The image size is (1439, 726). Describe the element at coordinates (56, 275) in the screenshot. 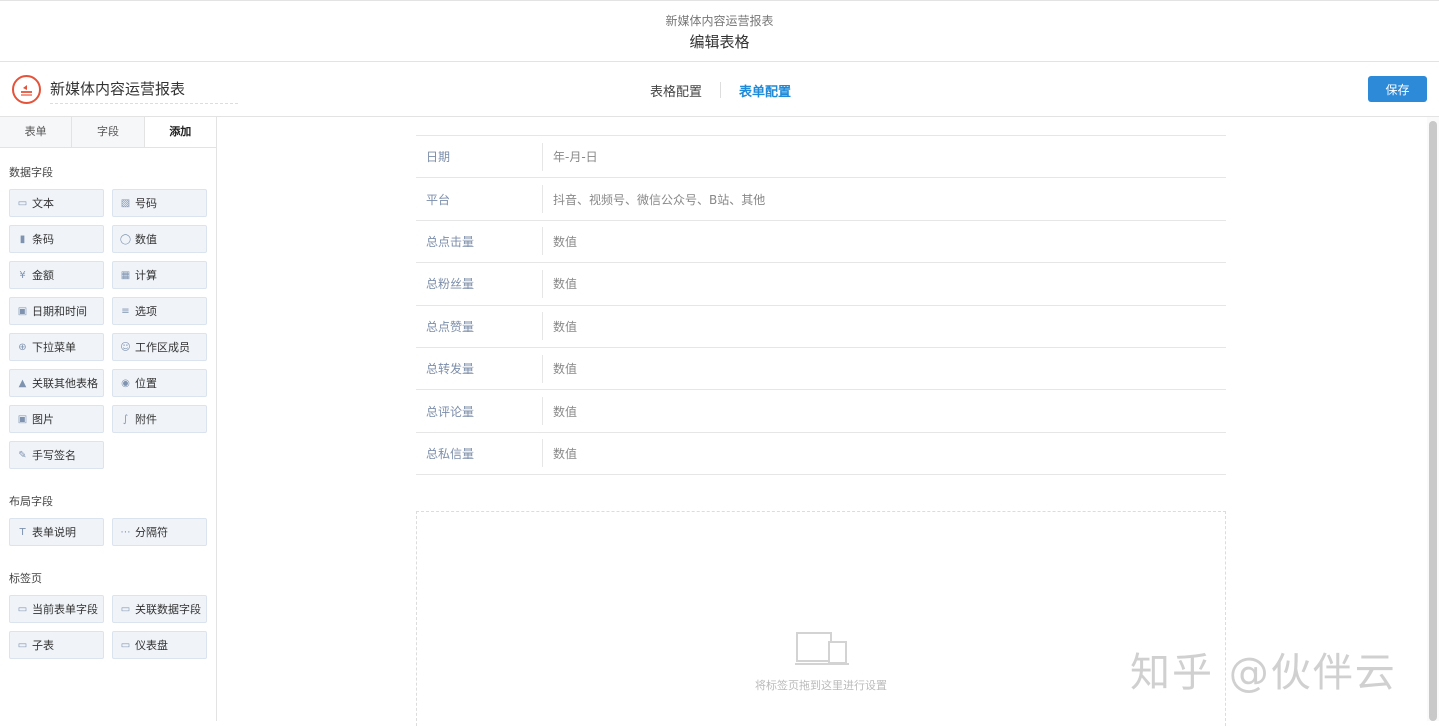

I see `field-button-currency: ¥ 金额` at that location.